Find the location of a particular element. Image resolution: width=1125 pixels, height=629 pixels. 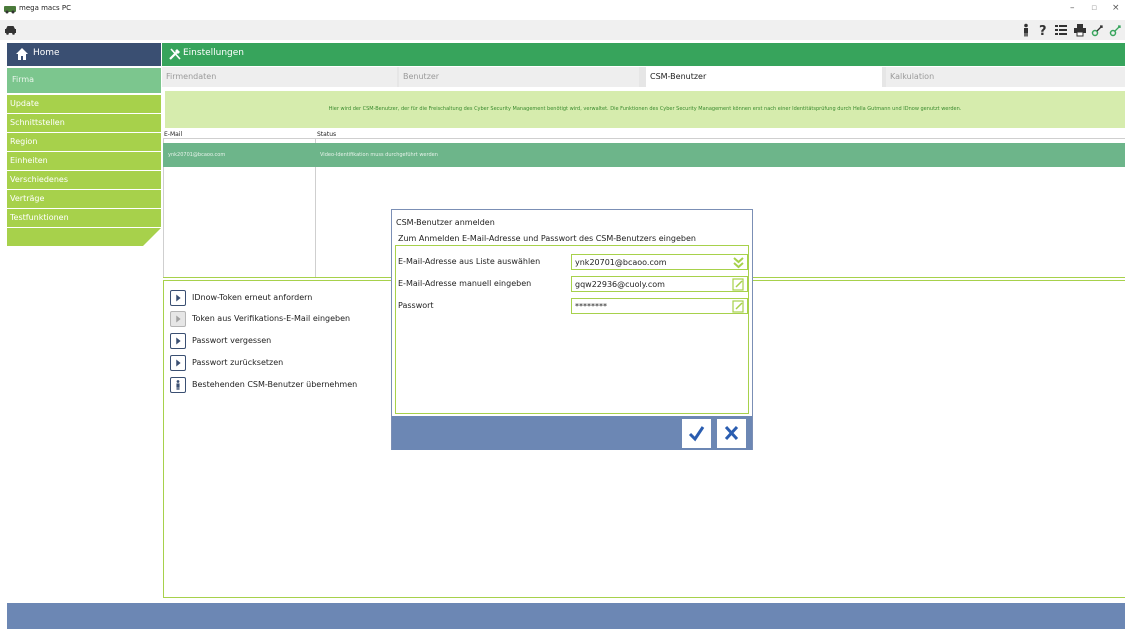

page-title: Einstellungen is located at coordinates (214, 53).